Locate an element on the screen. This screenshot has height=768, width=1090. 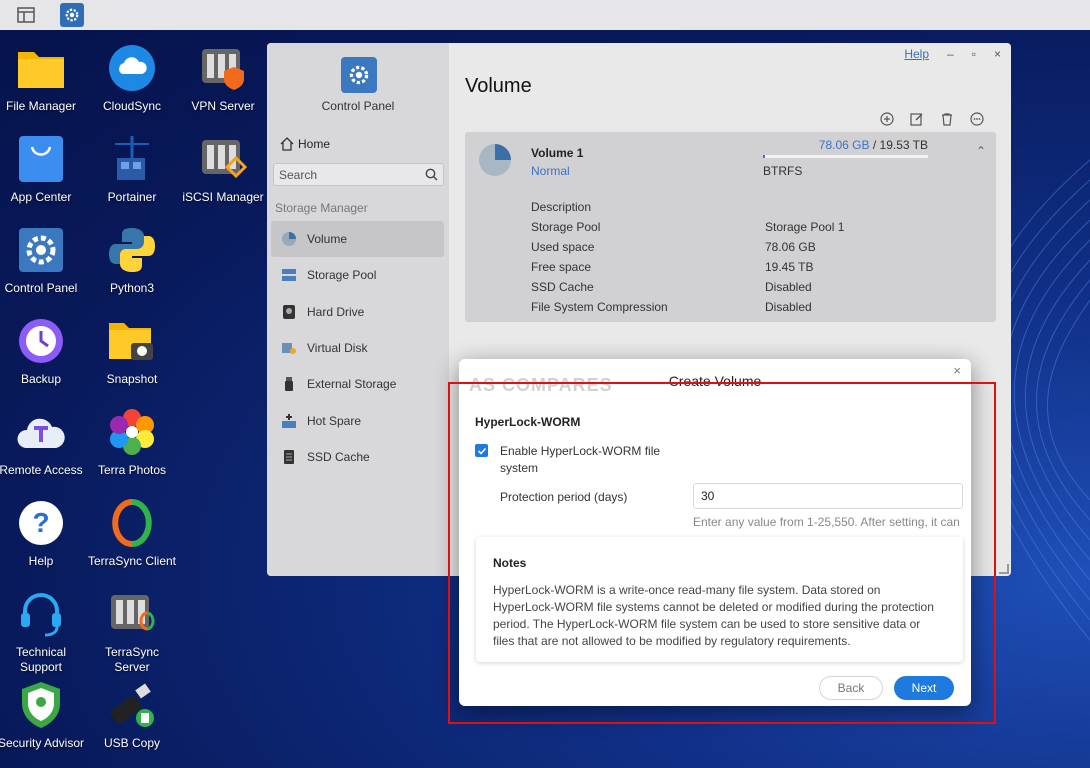
gear-icon is located at coordinates (41, 250).